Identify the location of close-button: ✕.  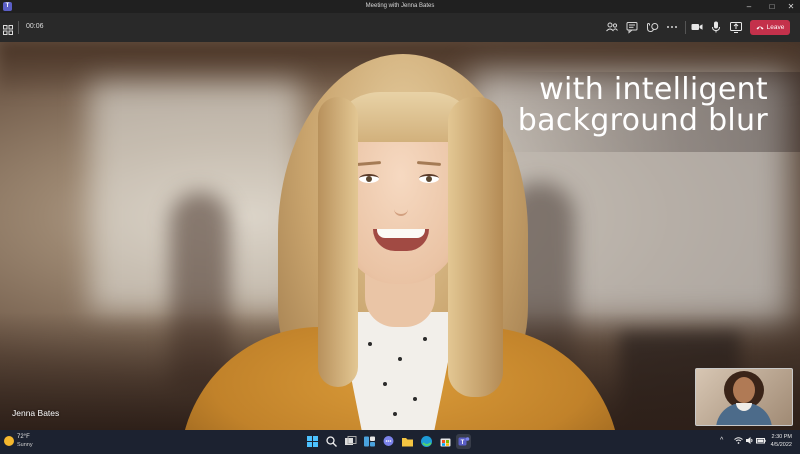
(790, 6).